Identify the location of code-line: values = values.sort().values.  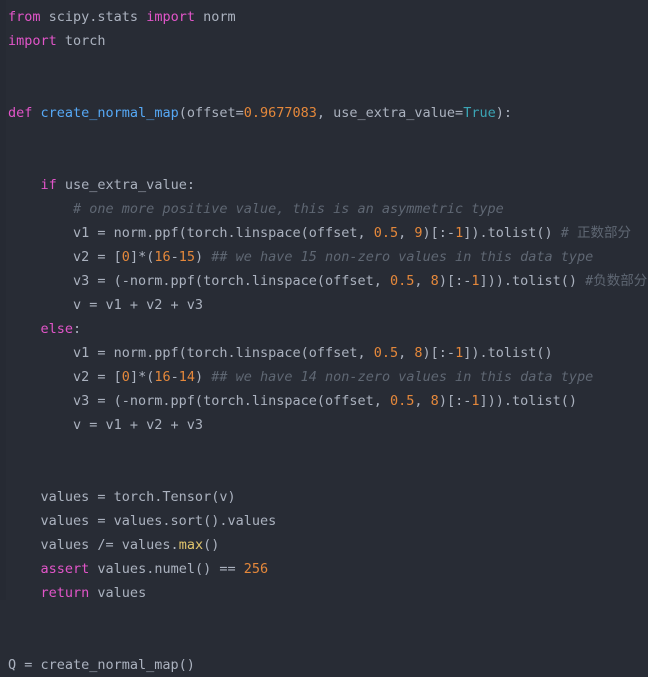
(324, 521).